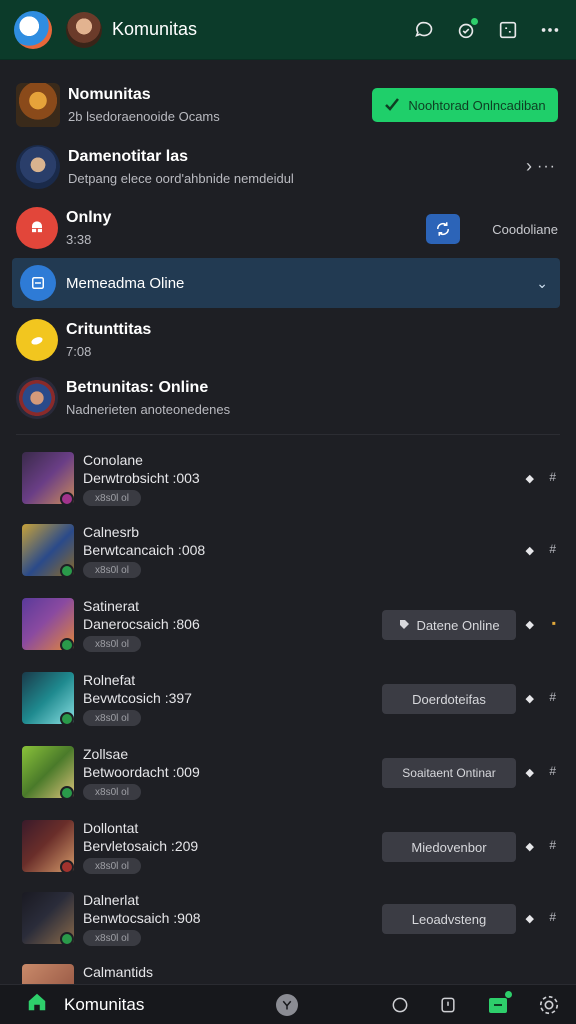 Image resolution: width=576 pixels, height=1024 pixels. Describe the element at coordinates (508, 30) in the screenshot. I see `new-community-icon` at that location.